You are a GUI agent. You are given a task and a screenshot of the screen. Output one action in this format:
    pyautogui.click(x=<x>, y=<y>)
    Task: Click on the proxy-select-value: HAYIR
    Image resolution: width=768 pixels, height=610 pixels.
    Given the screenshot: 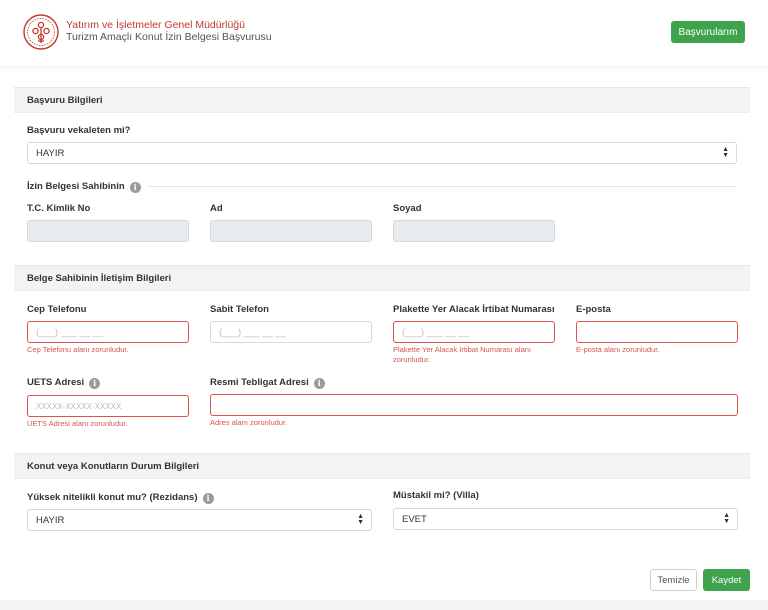 What is the action you would take?
    pyautogui.click(x=50, y=153)
    